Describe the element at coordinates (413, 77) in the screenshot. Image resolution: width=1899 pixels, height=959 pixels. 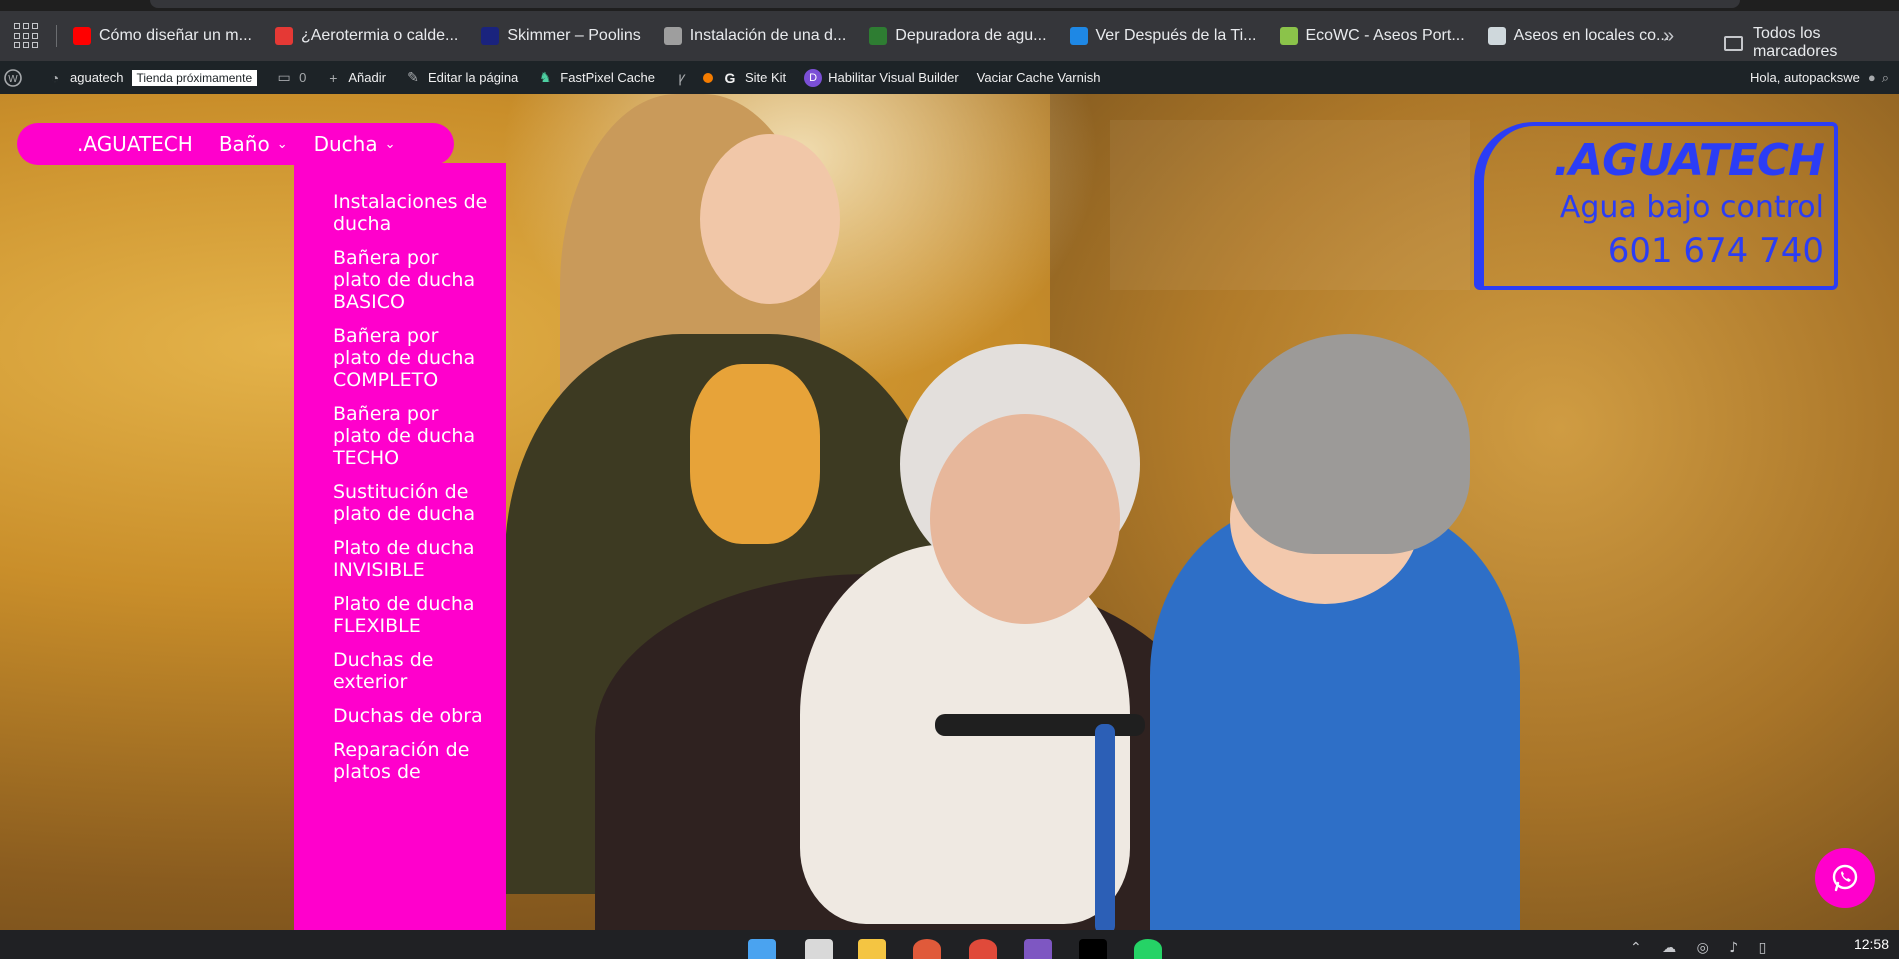
I see `pencil-icon: ✎` at that location.